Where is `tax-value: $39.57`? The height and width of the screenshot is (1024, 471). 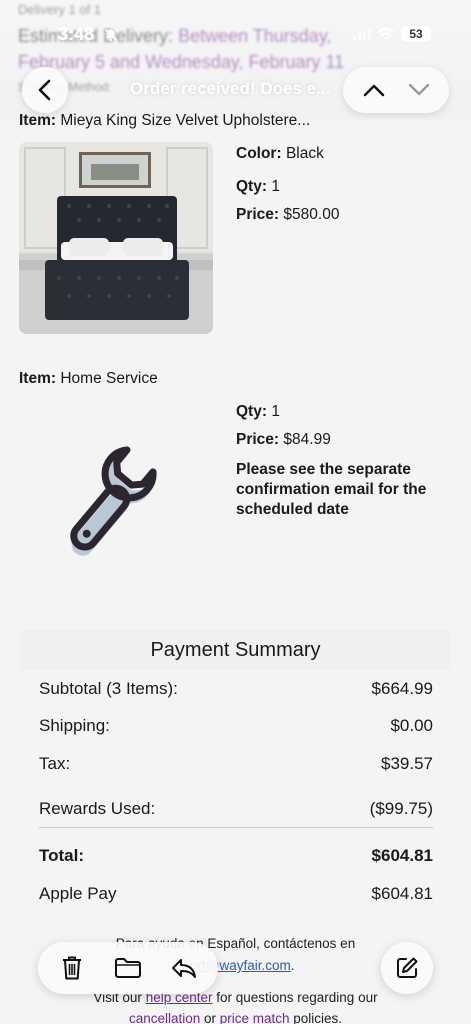
tax-value: $39.57 is located at coordinates (407, 763).